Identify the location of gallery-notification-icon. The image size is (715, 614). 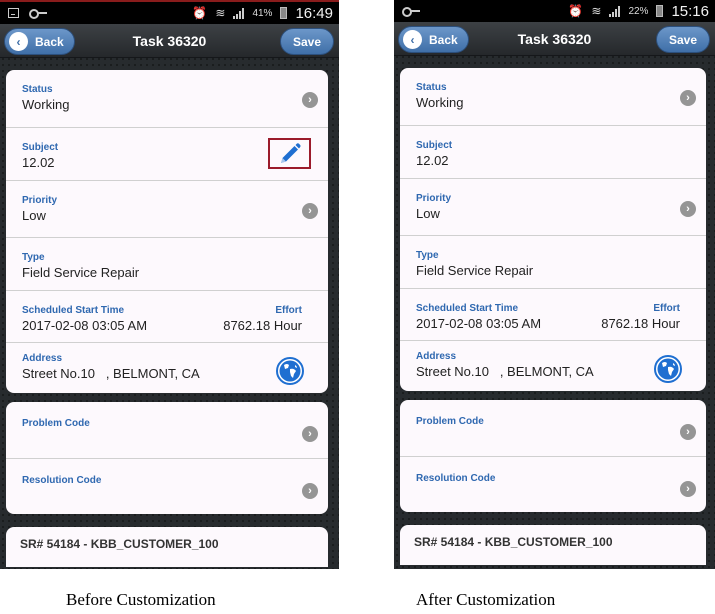
(13, 13).